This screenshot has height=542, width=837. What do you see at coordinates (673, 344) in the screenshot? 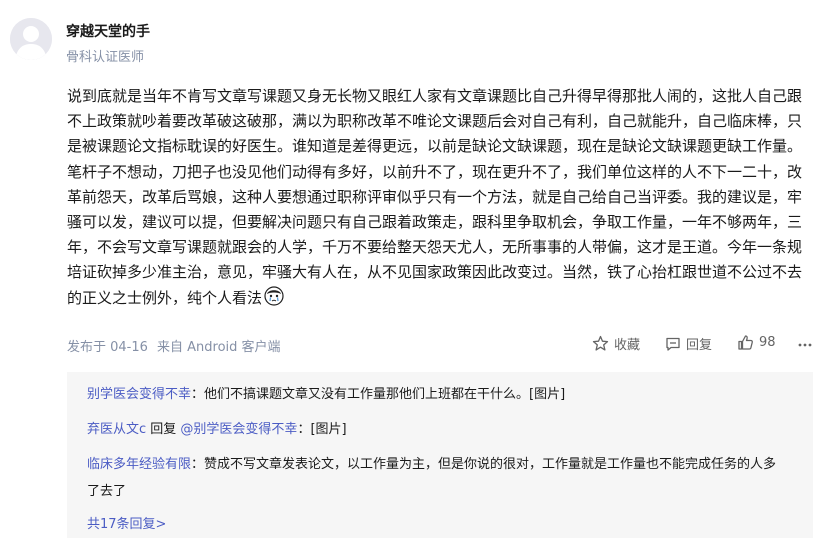
I see `comment-icon` at bounding box center [673, 344].